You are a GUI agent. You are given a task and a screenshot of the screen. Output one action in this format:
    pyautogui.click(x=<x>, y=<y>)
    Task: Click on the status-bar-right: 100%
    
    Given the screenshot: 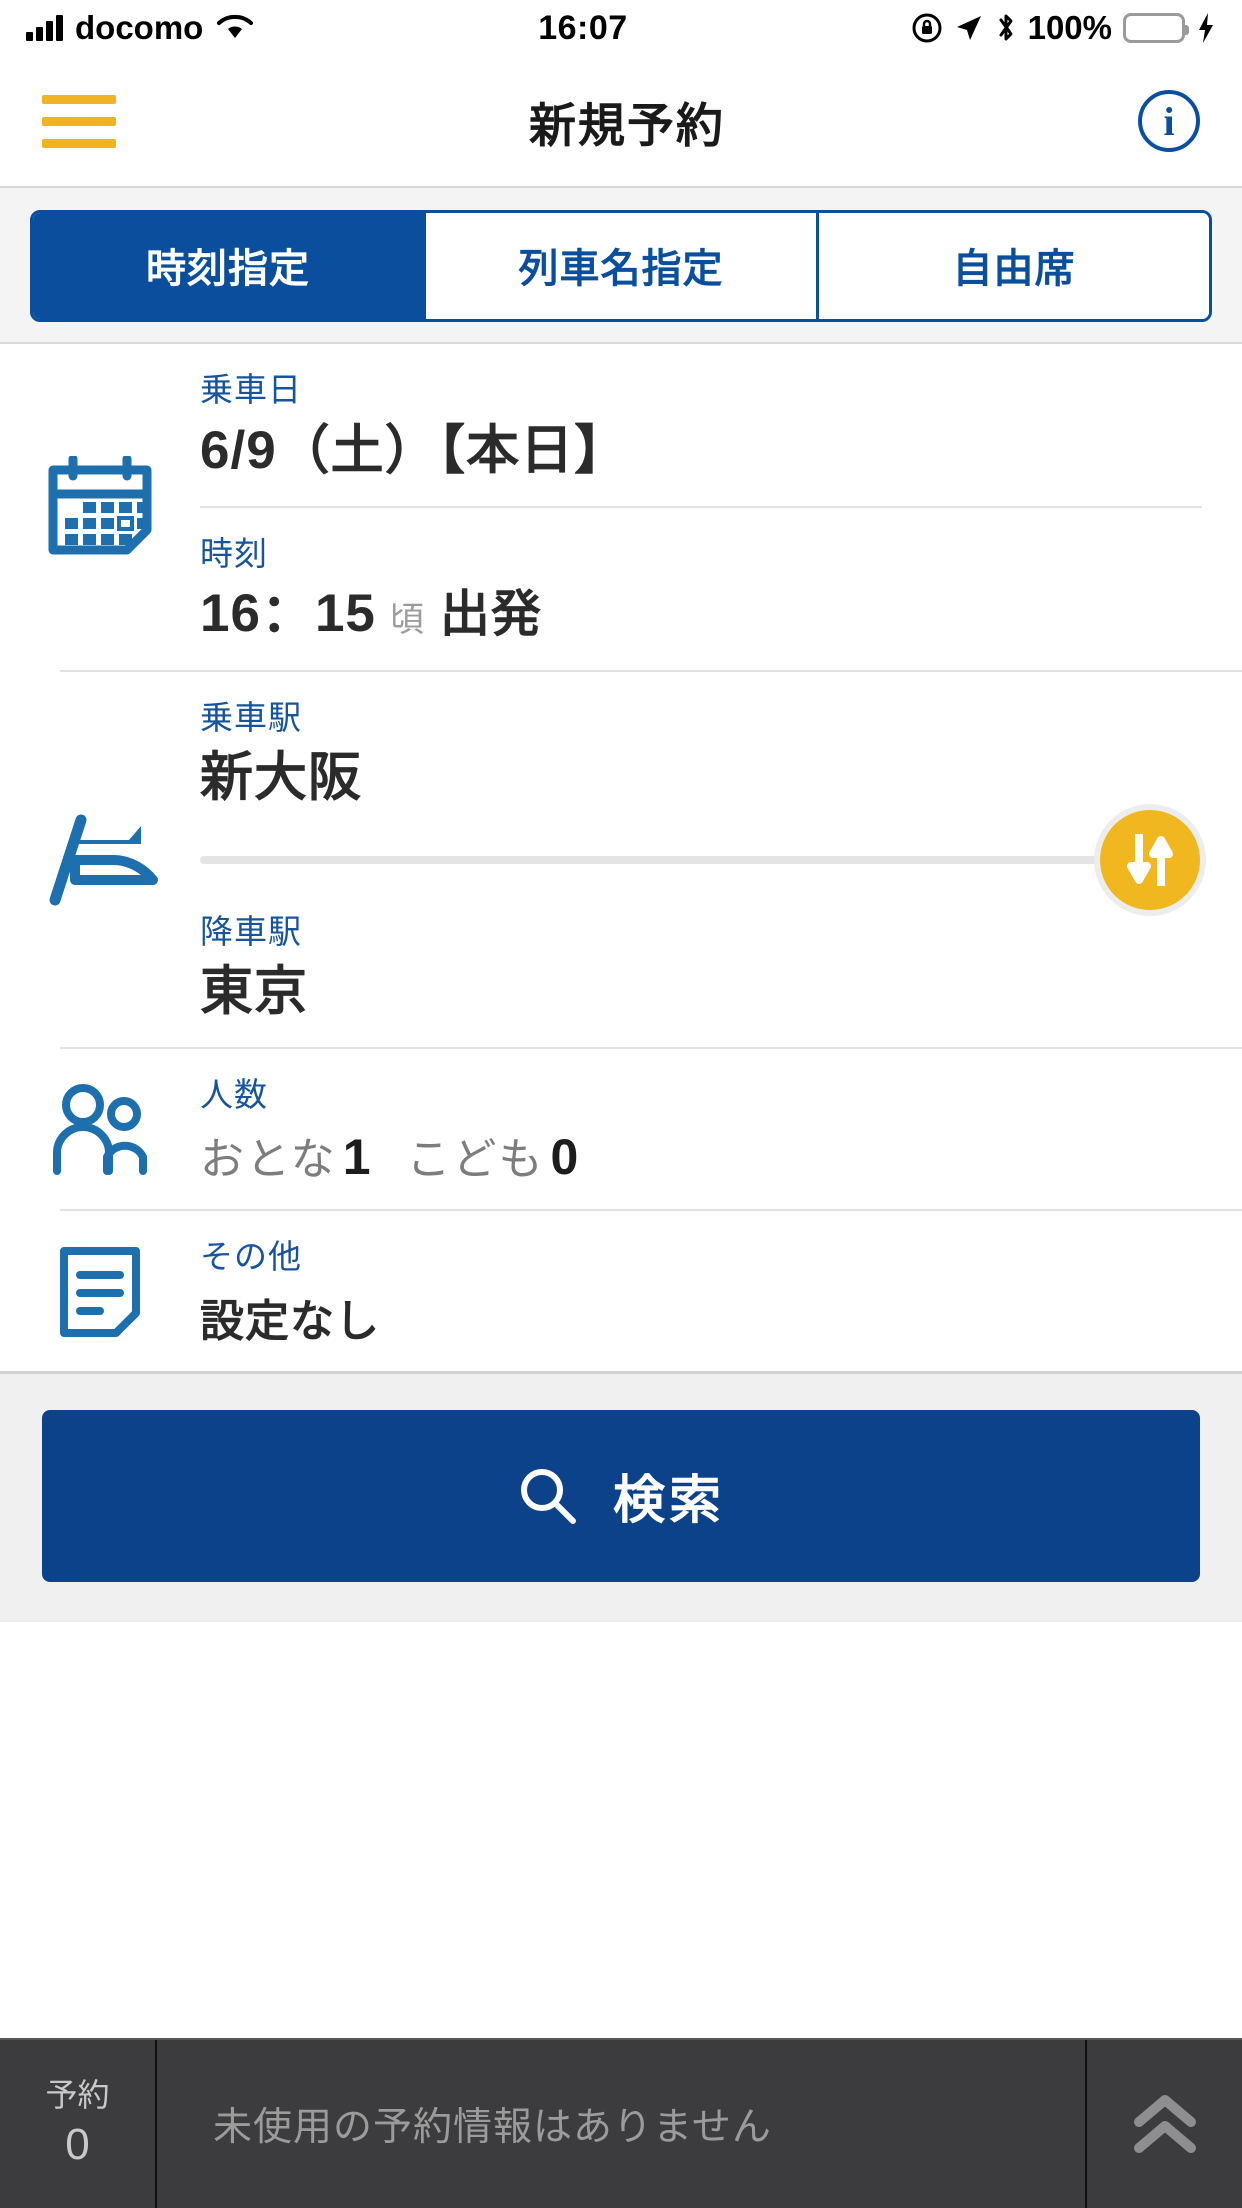 What is the action you would take?
    pyautogui.click(x=1063, y=28)
    